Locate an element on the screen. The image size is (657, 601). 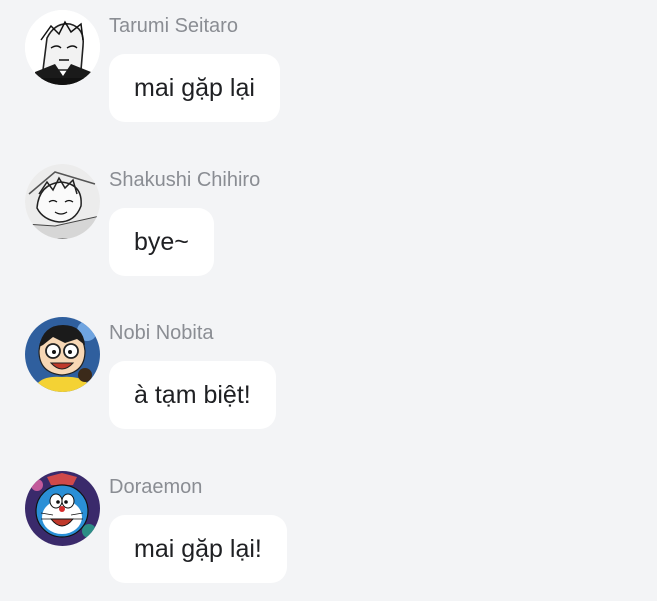
sender-name: Tarumi Seitaro is located at coordinates (173, 26).